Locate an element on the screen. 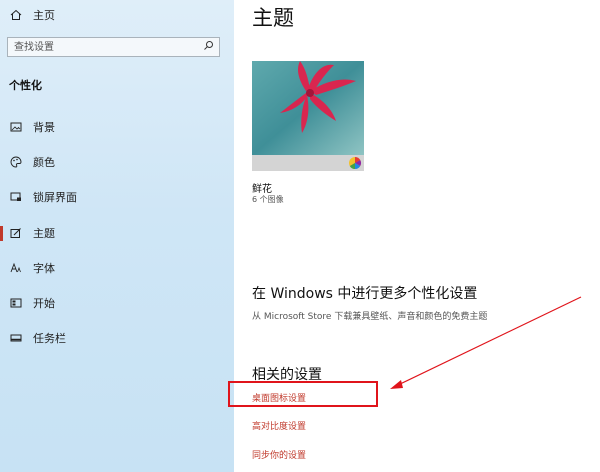 This screenshot has width=600, height=472. sidebar-item-label: 主页 is located at coordinates (44, 15).